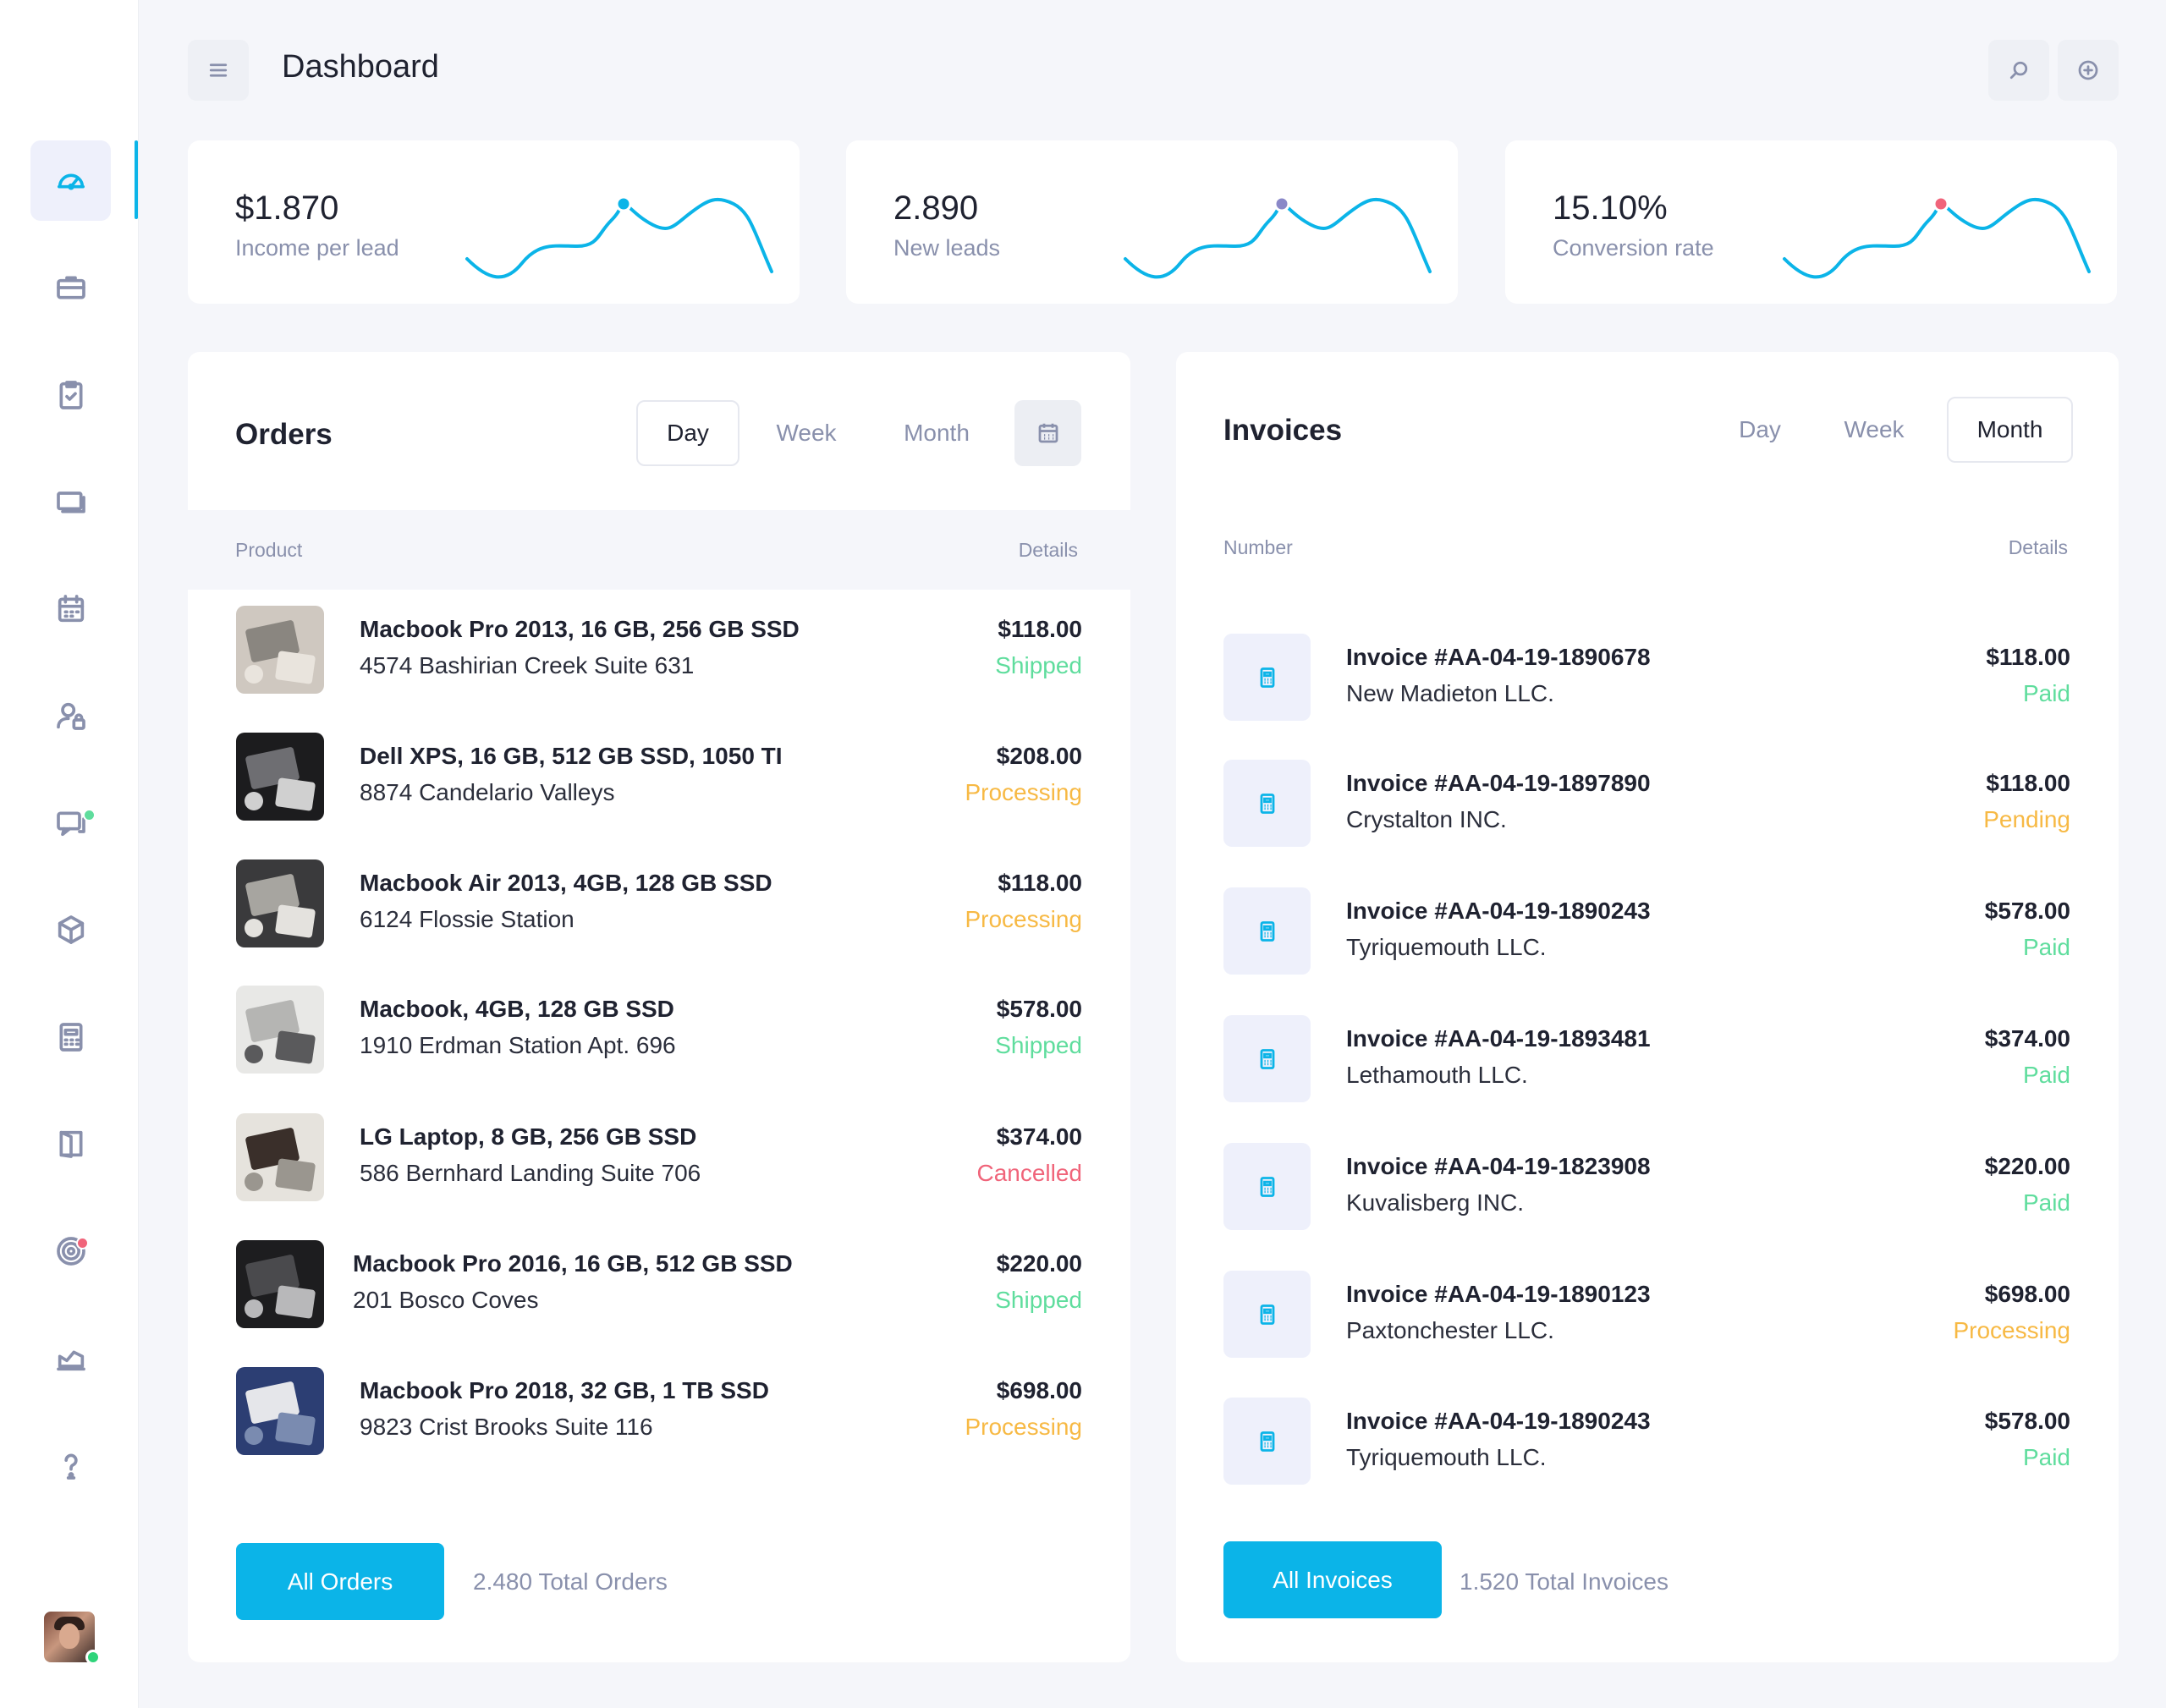 The image size is (2166, 1708). I want to click on sidebar-item-products, so click(70, 929).